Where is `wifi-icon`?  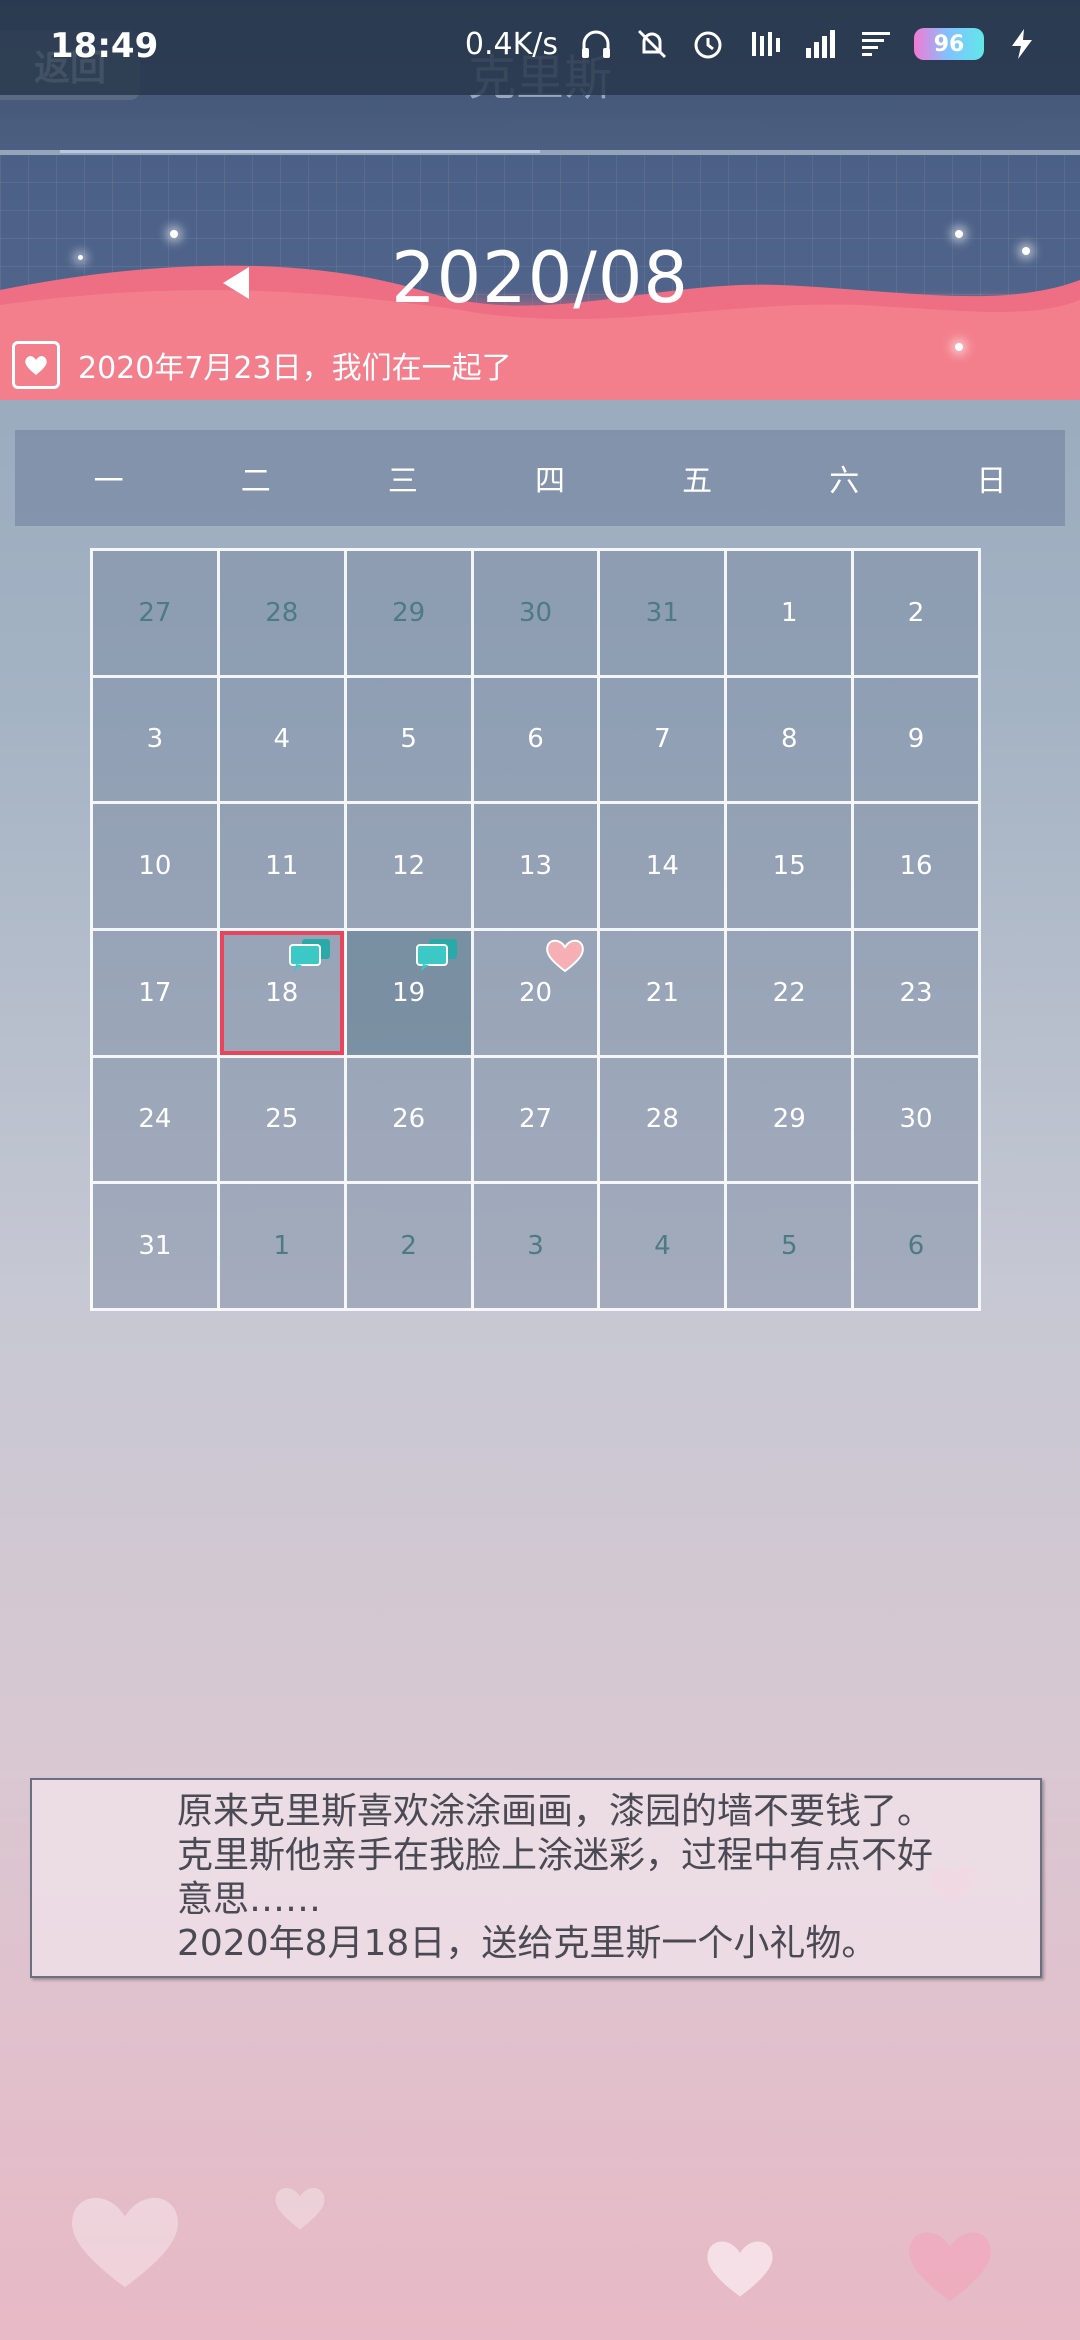 wifi-icon is located at coordinates (876, 44).